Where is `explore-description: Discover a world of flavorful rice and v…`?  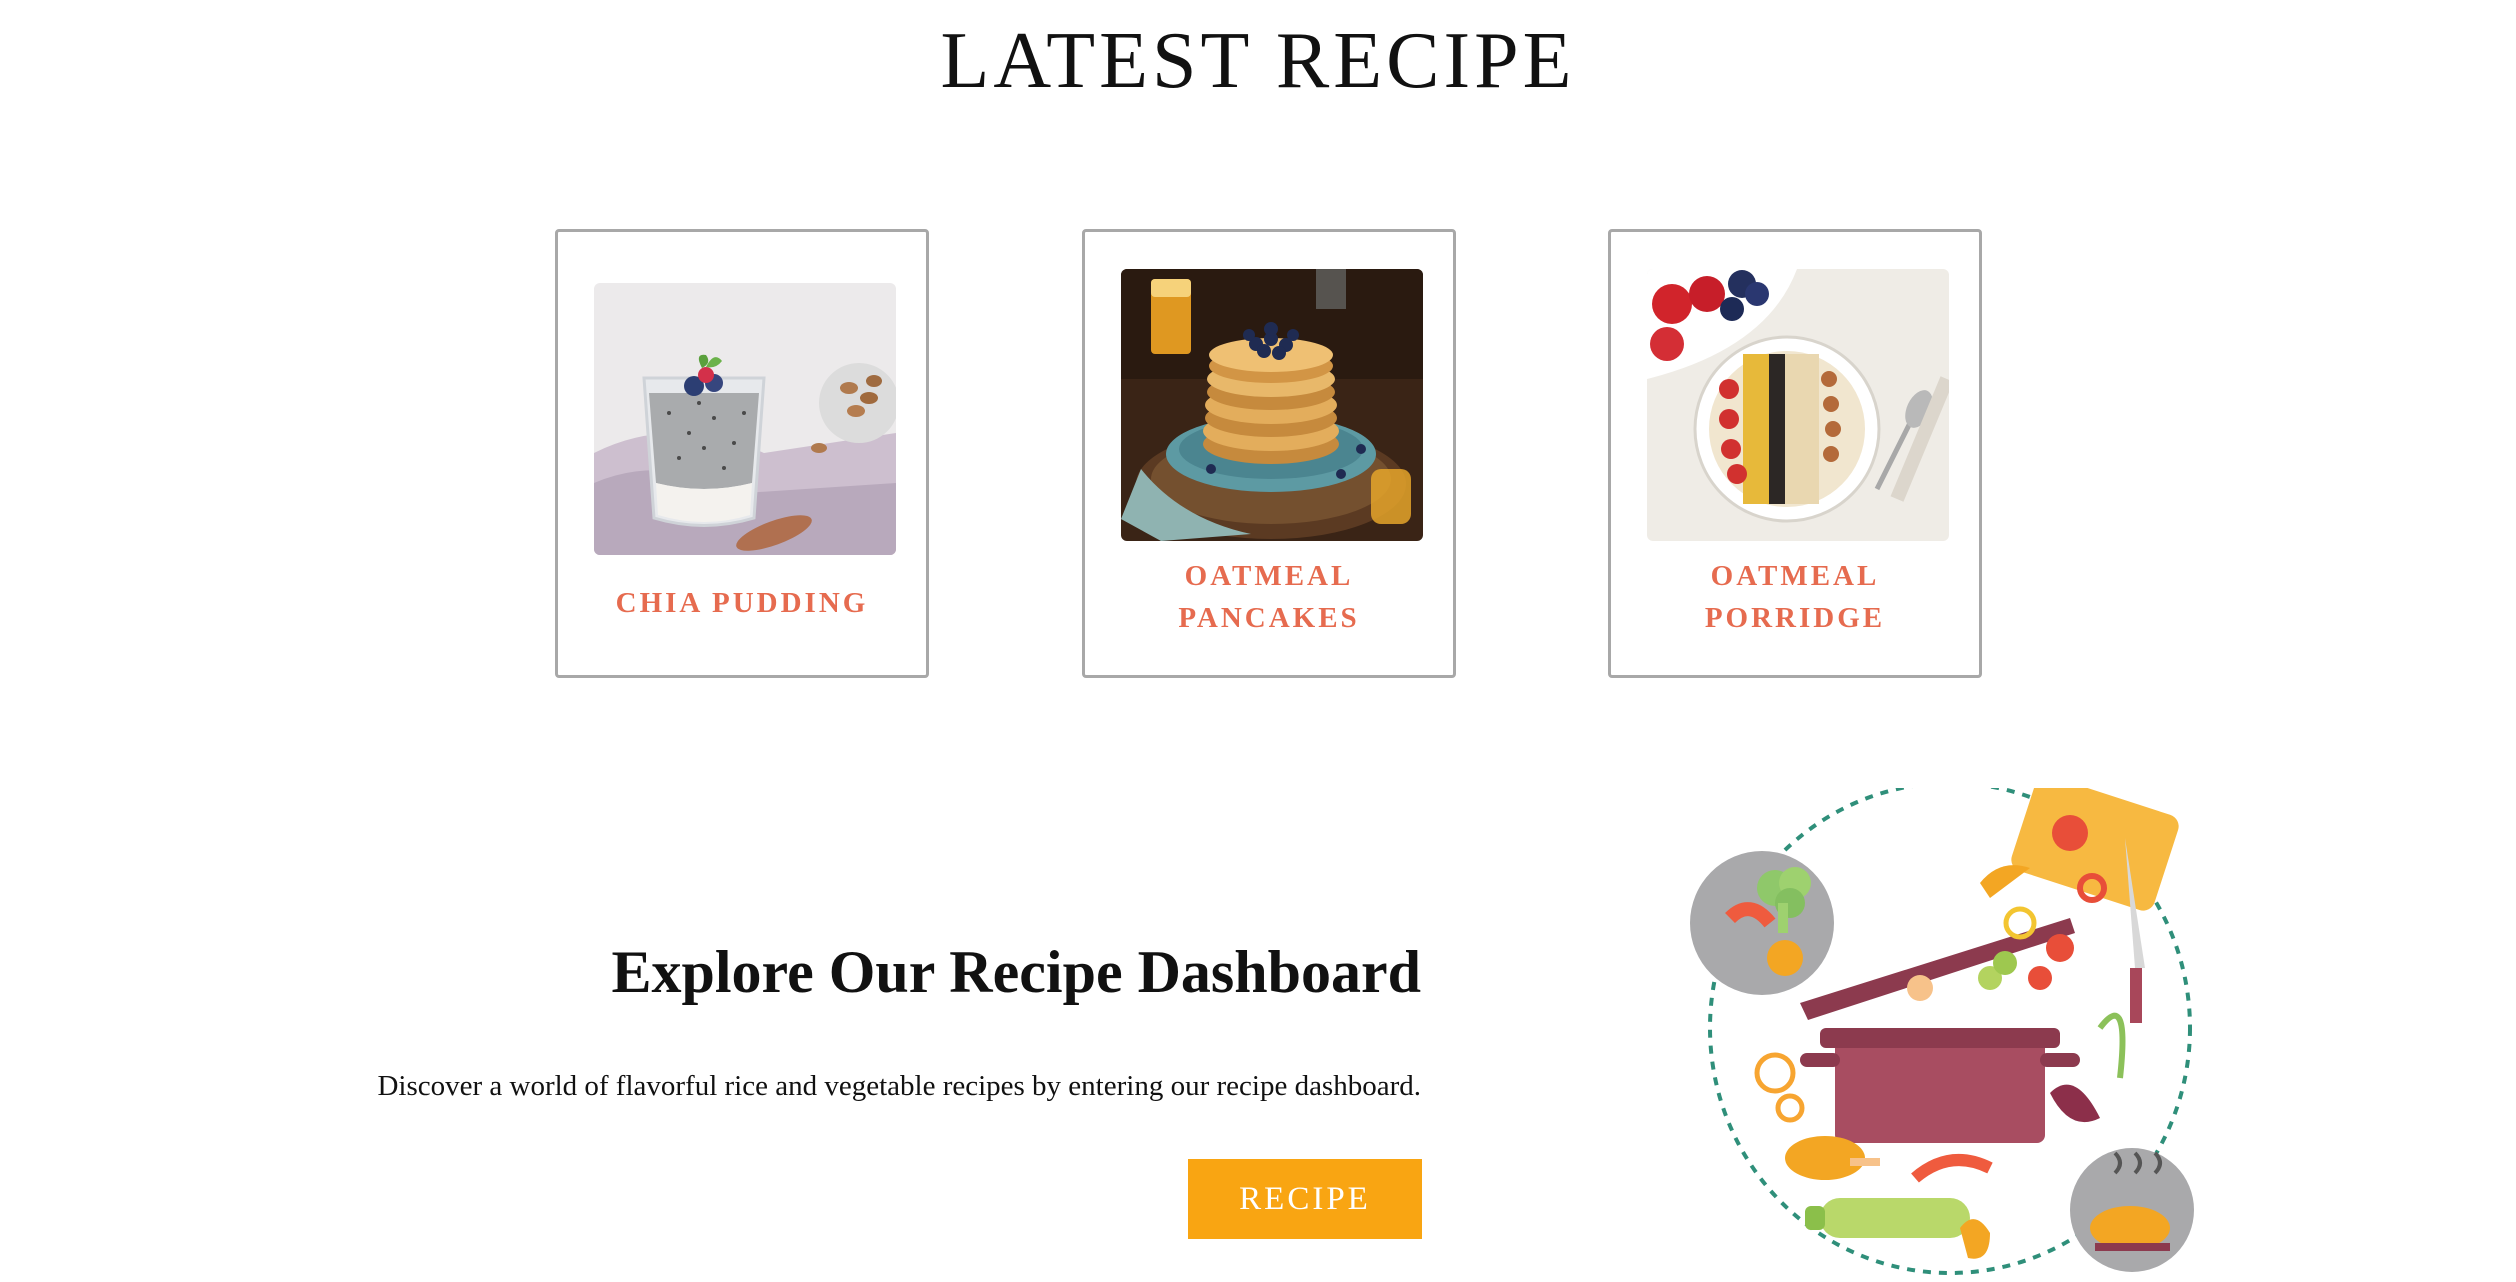 explore-description: Discover a world of flavorful rice and v… is located at coordinates (899, 1086).